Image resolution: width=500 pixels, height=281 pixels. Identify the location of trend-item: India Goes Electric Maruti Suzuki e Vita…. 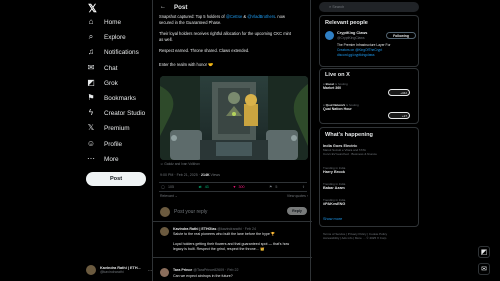
(368, 150).